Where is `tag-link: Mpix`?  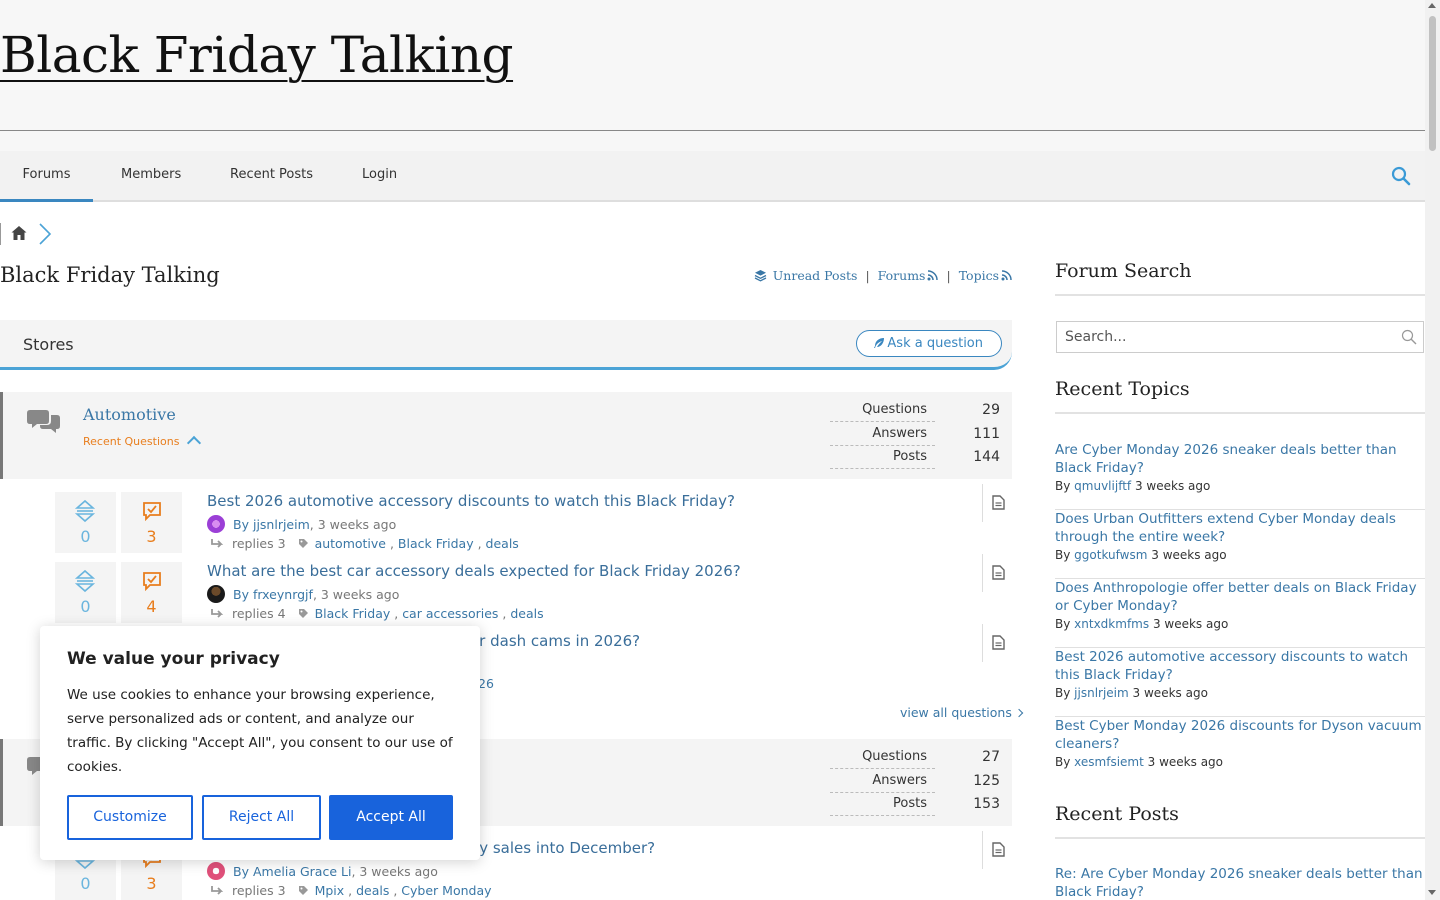 tag-link: Mpix is located at coordinates (330, 890).